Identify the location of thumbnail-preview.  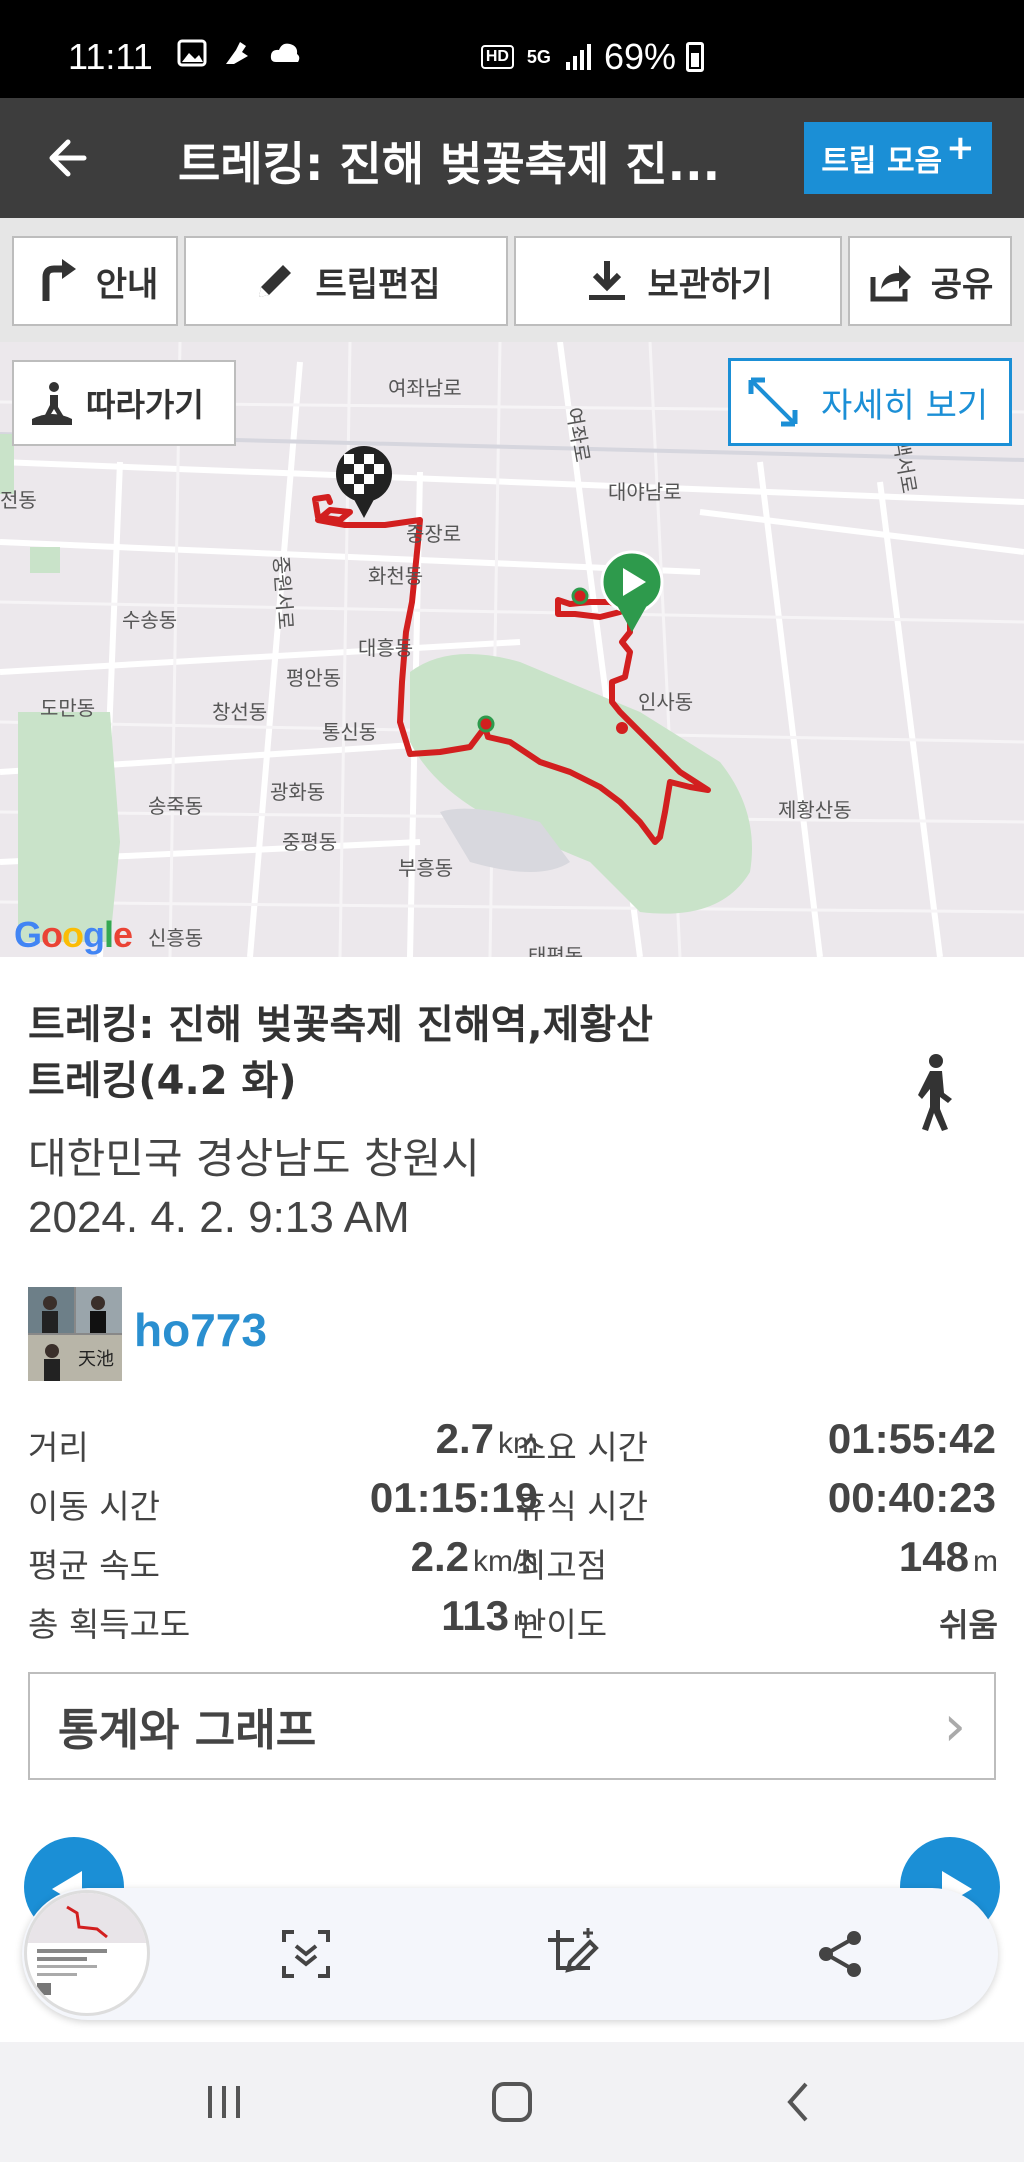
(87, 1944).